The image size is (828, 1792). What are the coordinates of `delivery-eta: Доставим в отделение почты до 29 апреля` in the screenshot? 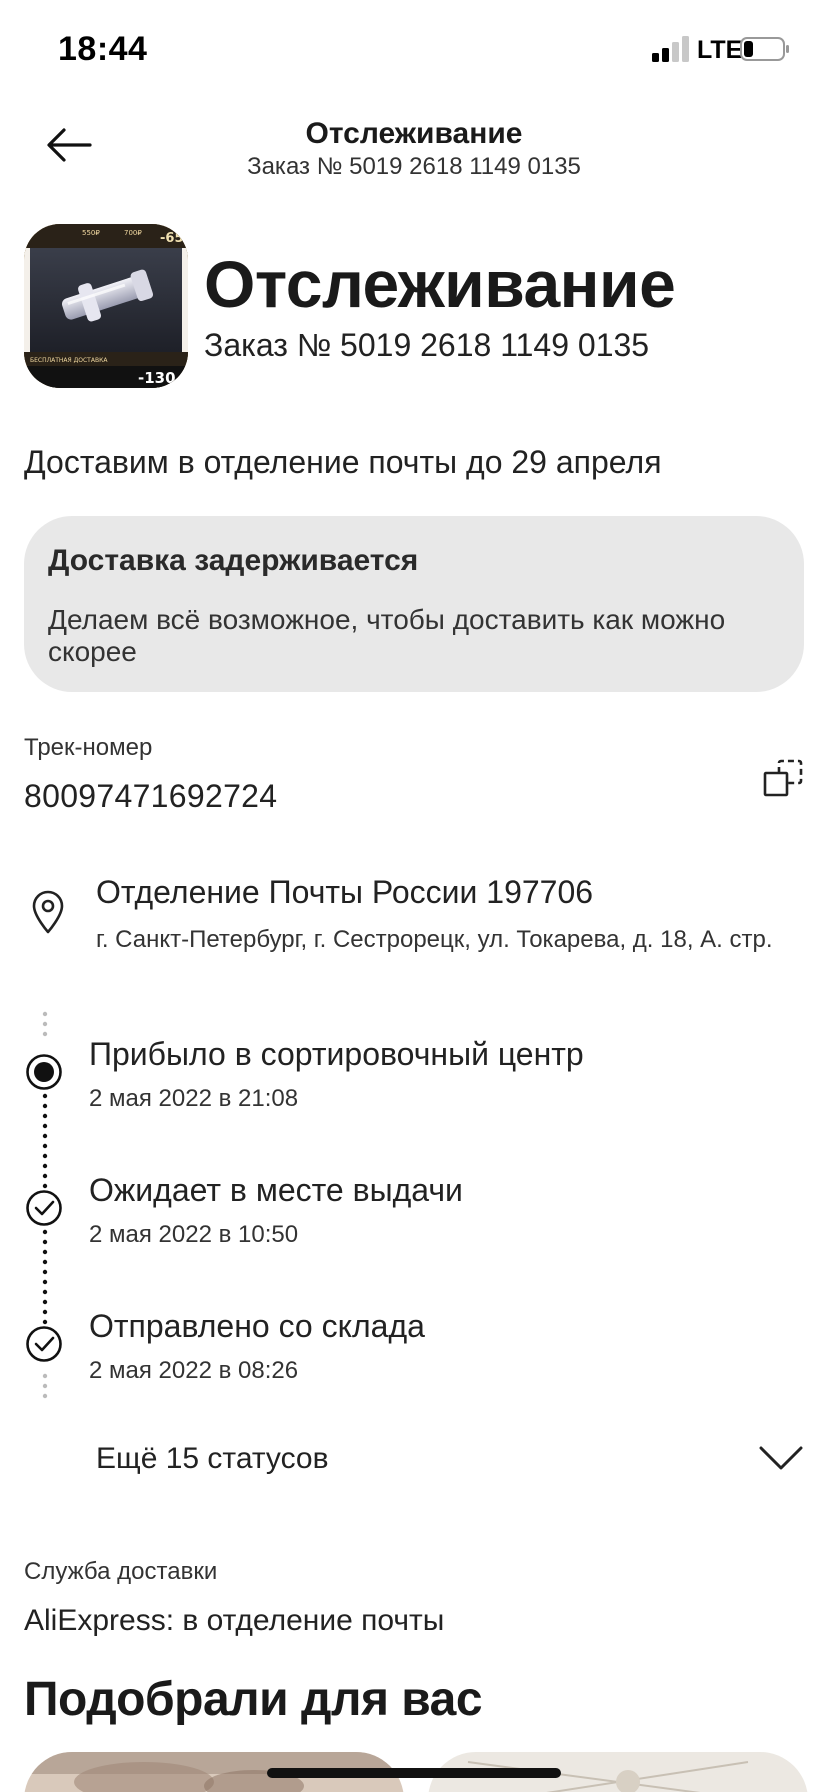 It's located at (343, 462).